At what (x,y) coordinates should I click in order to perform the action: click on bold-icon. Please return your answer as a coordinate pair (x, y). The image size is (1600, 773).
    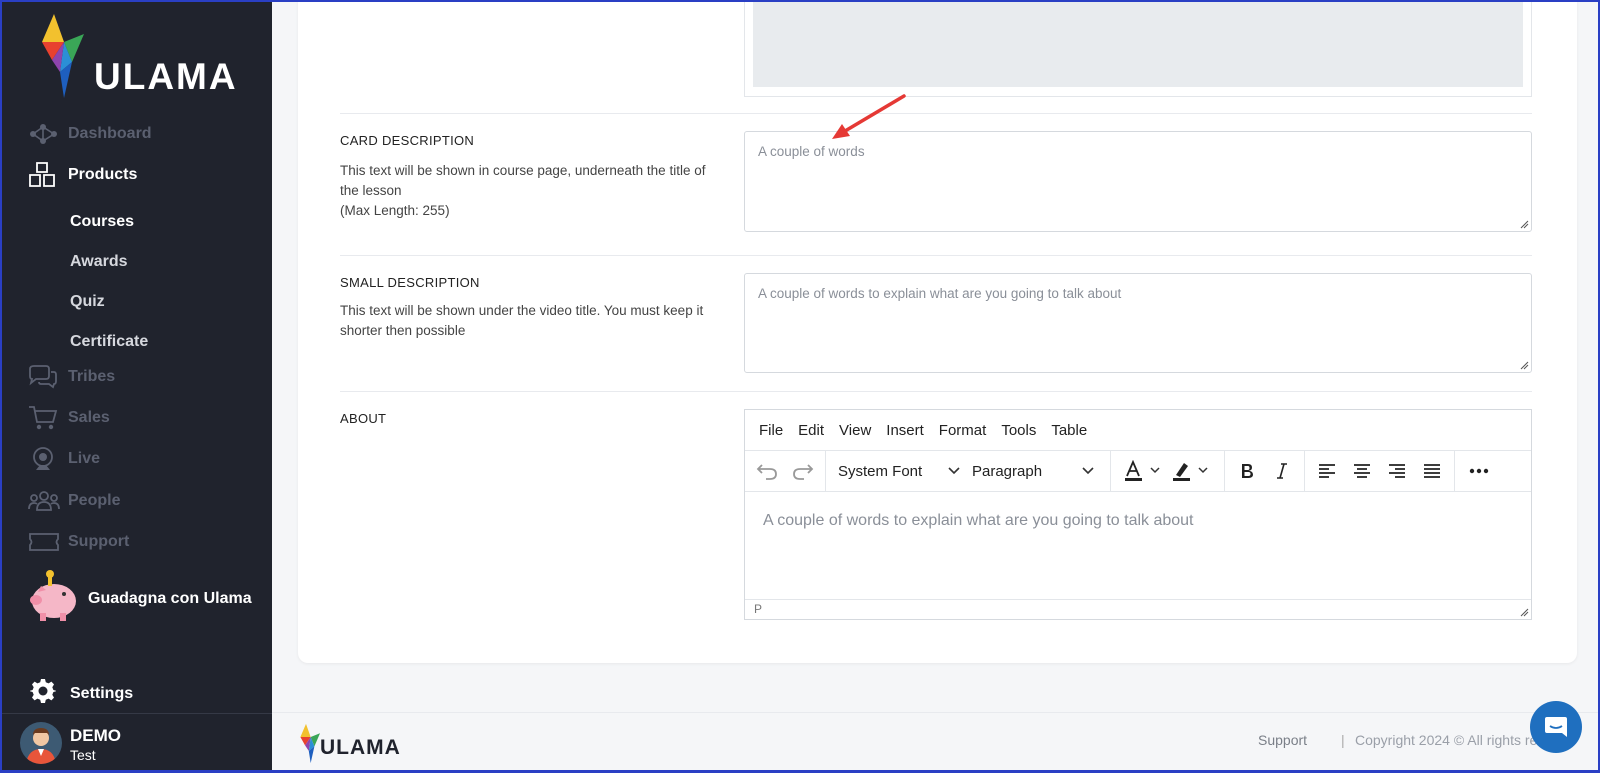
    Looking at the image, I should click on (1247, 471).